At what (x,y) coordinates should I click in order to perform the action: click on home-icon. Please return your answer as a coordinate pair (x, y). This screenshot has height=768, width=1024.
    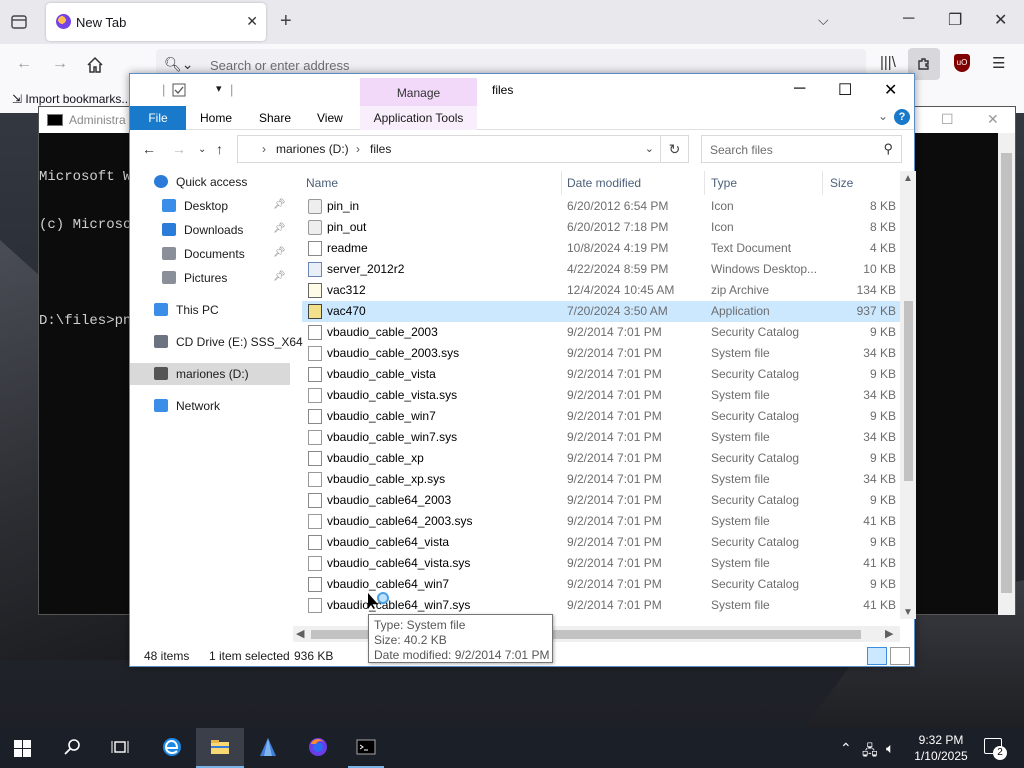
    Looking at the image, I should click on (95, 65).